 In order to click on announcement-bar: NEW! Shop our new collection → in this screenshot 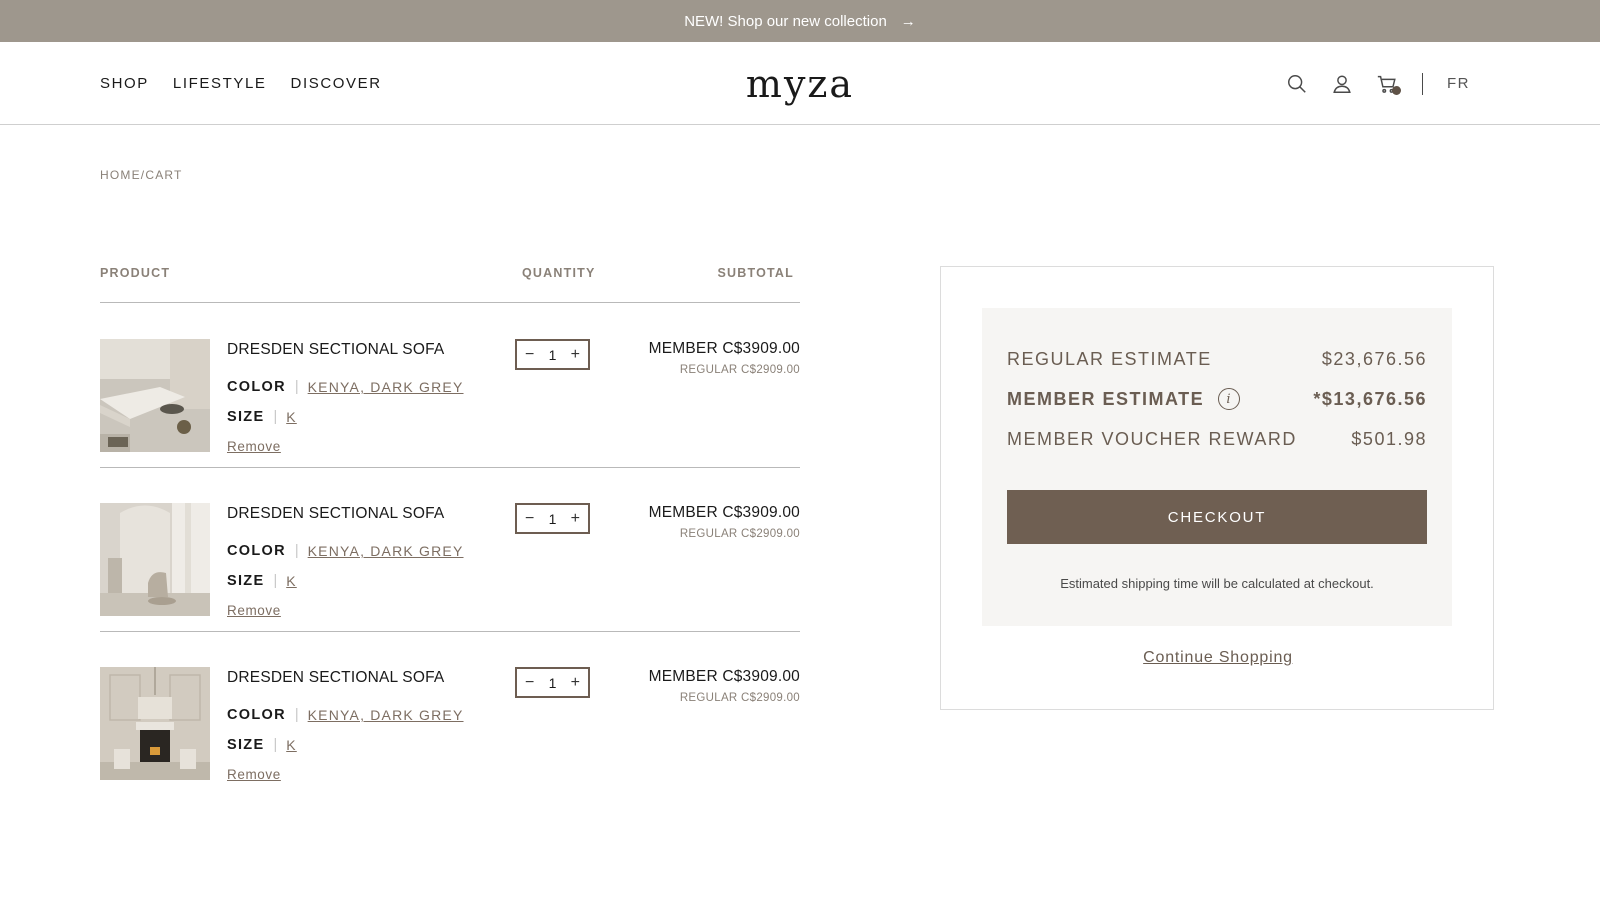, I will do `click(800, 21)`.